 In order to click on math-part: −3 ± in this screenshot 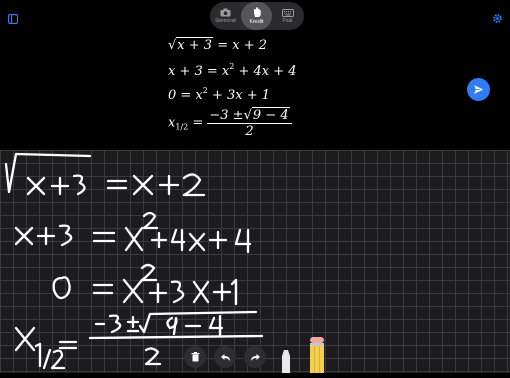, I will do `click(226, 115)`.